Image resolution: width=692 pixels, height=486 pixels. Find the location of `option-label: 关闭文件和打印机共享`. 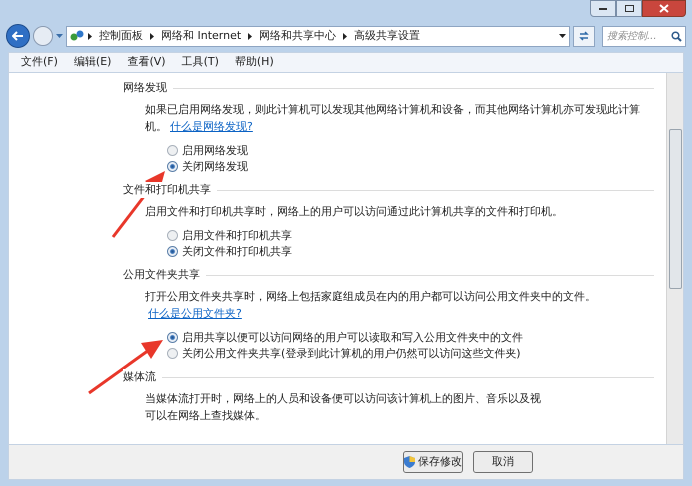

option-label: 关闭文件和打印机共享 is located at coordinates (237, 251).